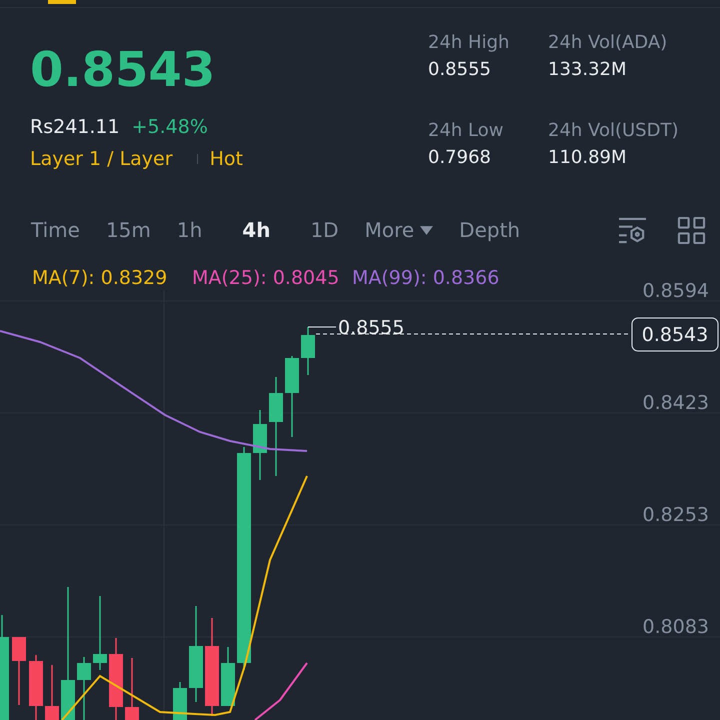  What do you see at coordinates (426, 278) in the screenshot?
I see `moving-average-legend: MA(99): 0.8366` at bounding box center [426, 278].